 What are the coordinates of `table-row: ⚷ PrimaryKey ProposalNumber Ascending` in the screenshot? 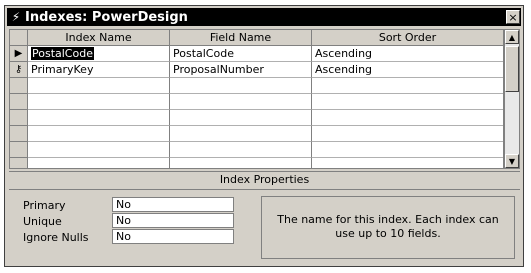 It's located at (256, 70).